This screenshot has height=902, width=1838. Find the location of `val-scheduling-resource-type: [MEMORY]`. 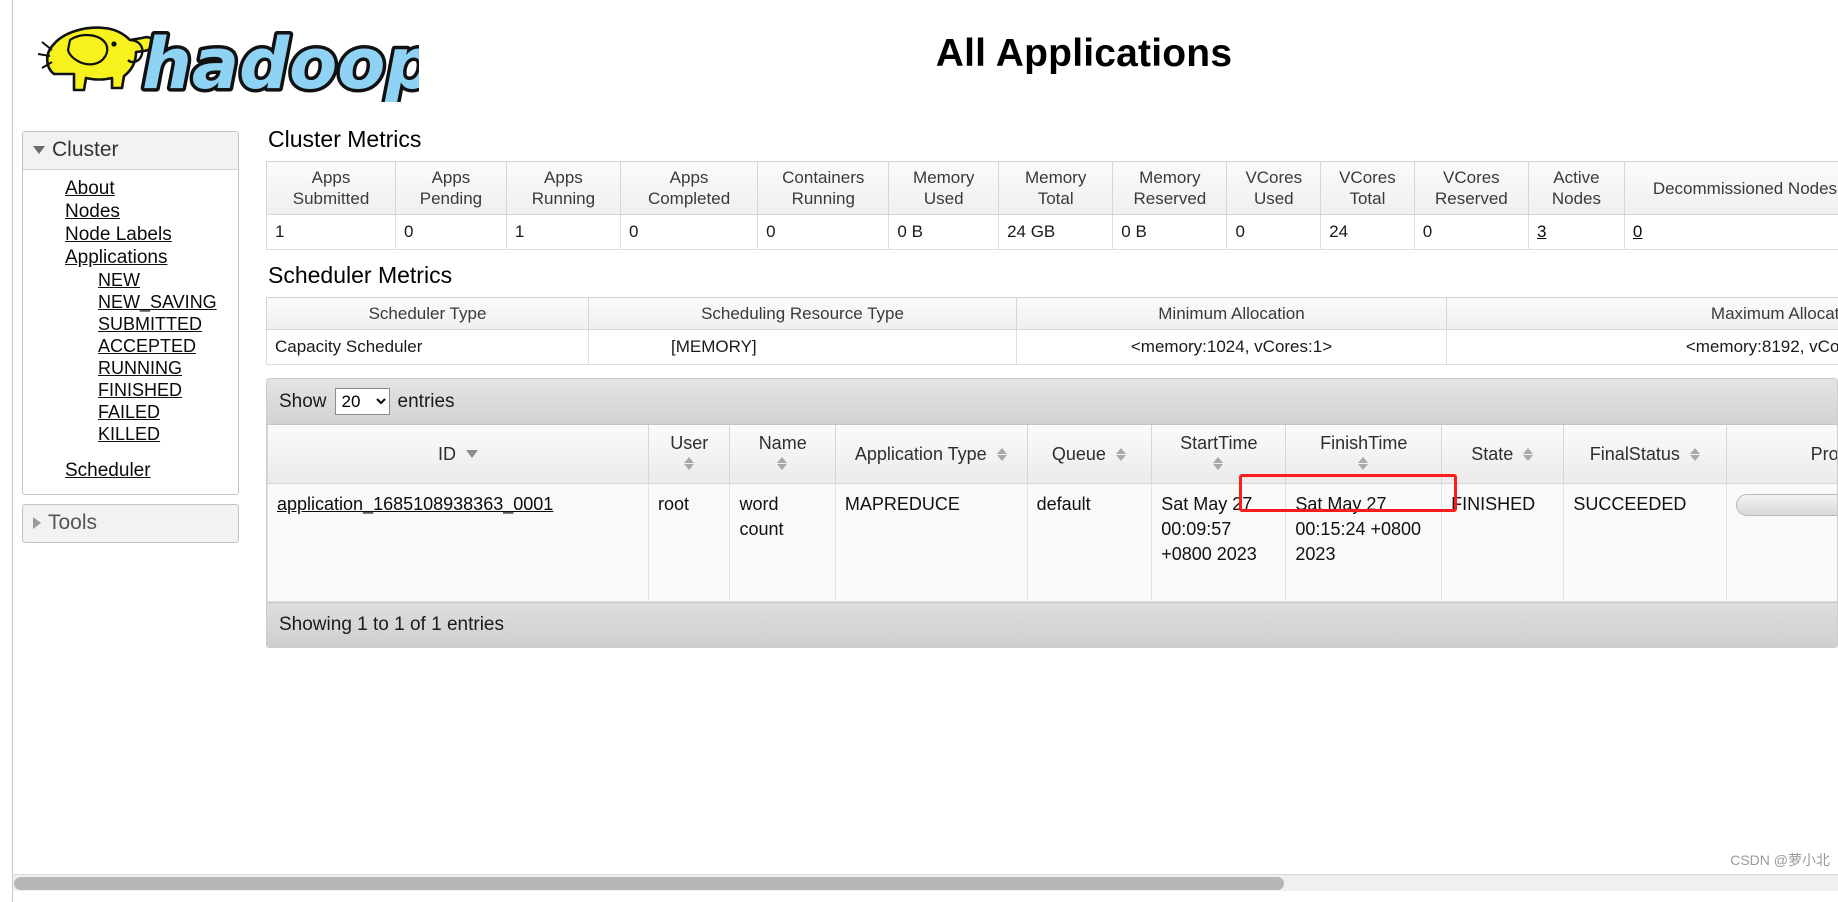

val-scheduling-resource-type: [MEMORY] is located at coordinates (802, 347).